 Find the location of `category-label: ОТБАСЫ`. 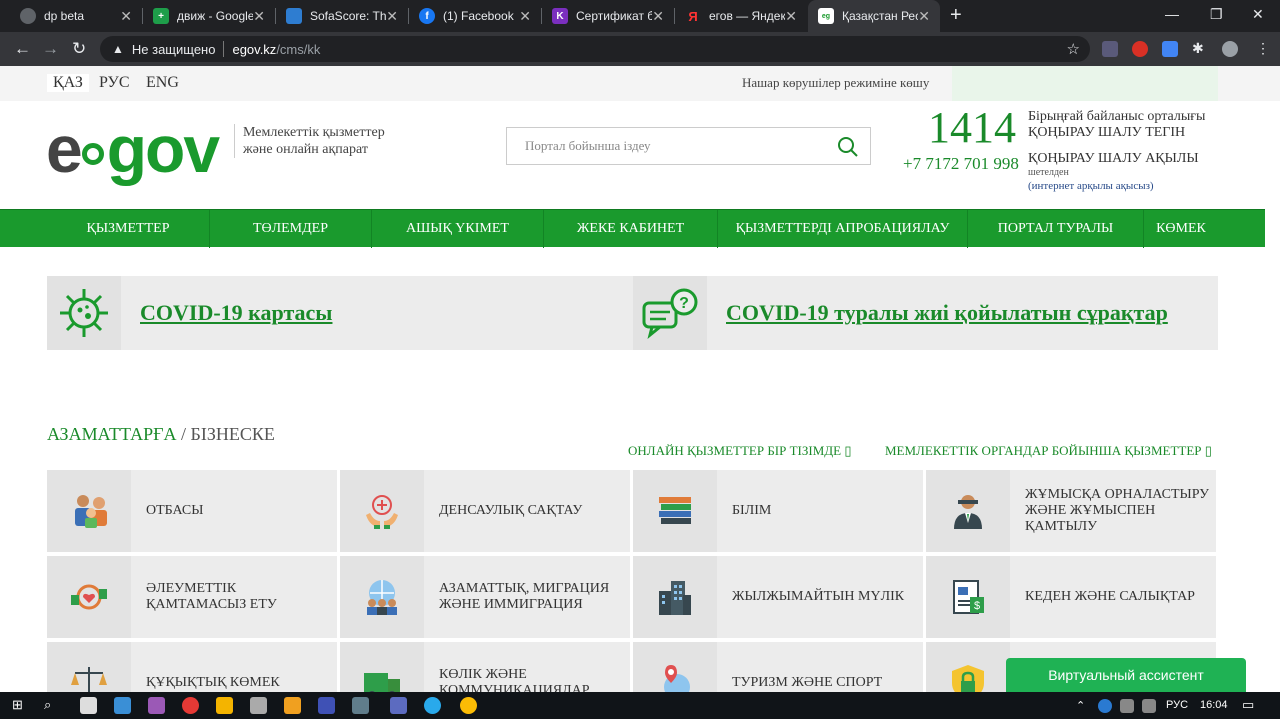

category-label: ОТБАСЫ is located at coordinates (175, 510).